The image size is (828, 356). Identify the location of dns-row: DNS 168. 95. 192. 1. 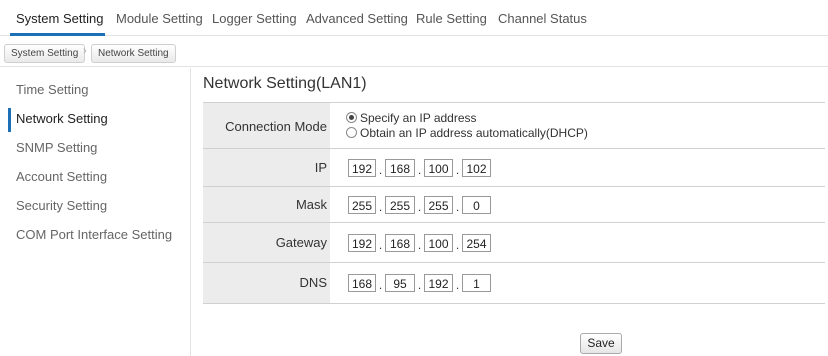
(514, 283).